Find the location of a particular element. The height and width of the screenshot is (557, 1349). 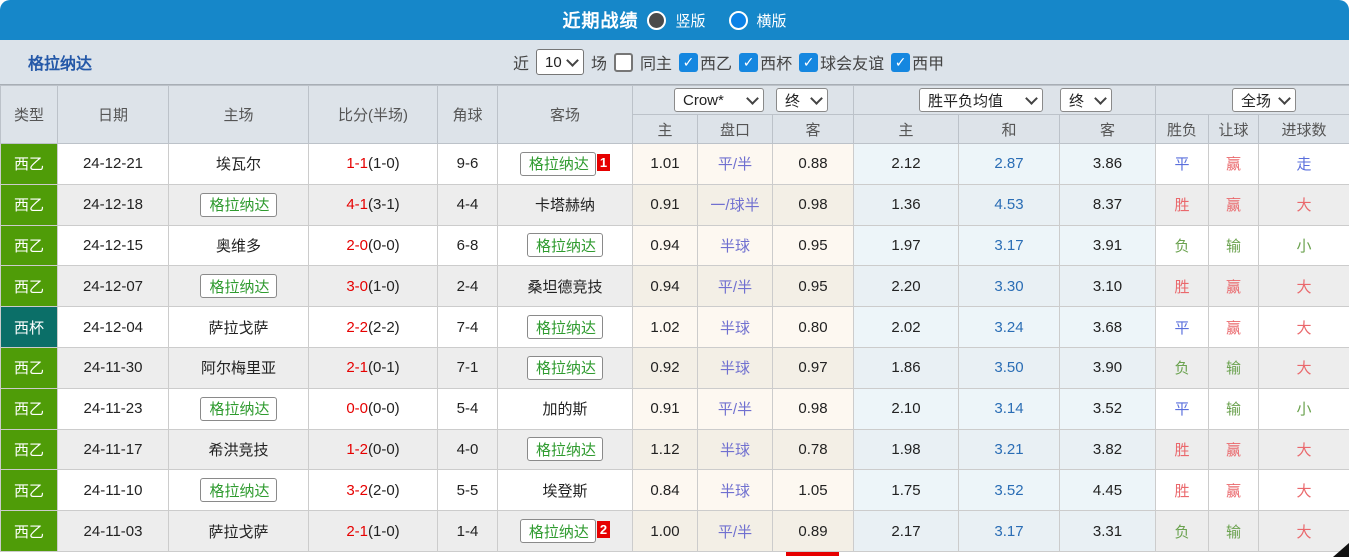

team-name: 卡塔赫纳 is located at coordinates (565, 205).